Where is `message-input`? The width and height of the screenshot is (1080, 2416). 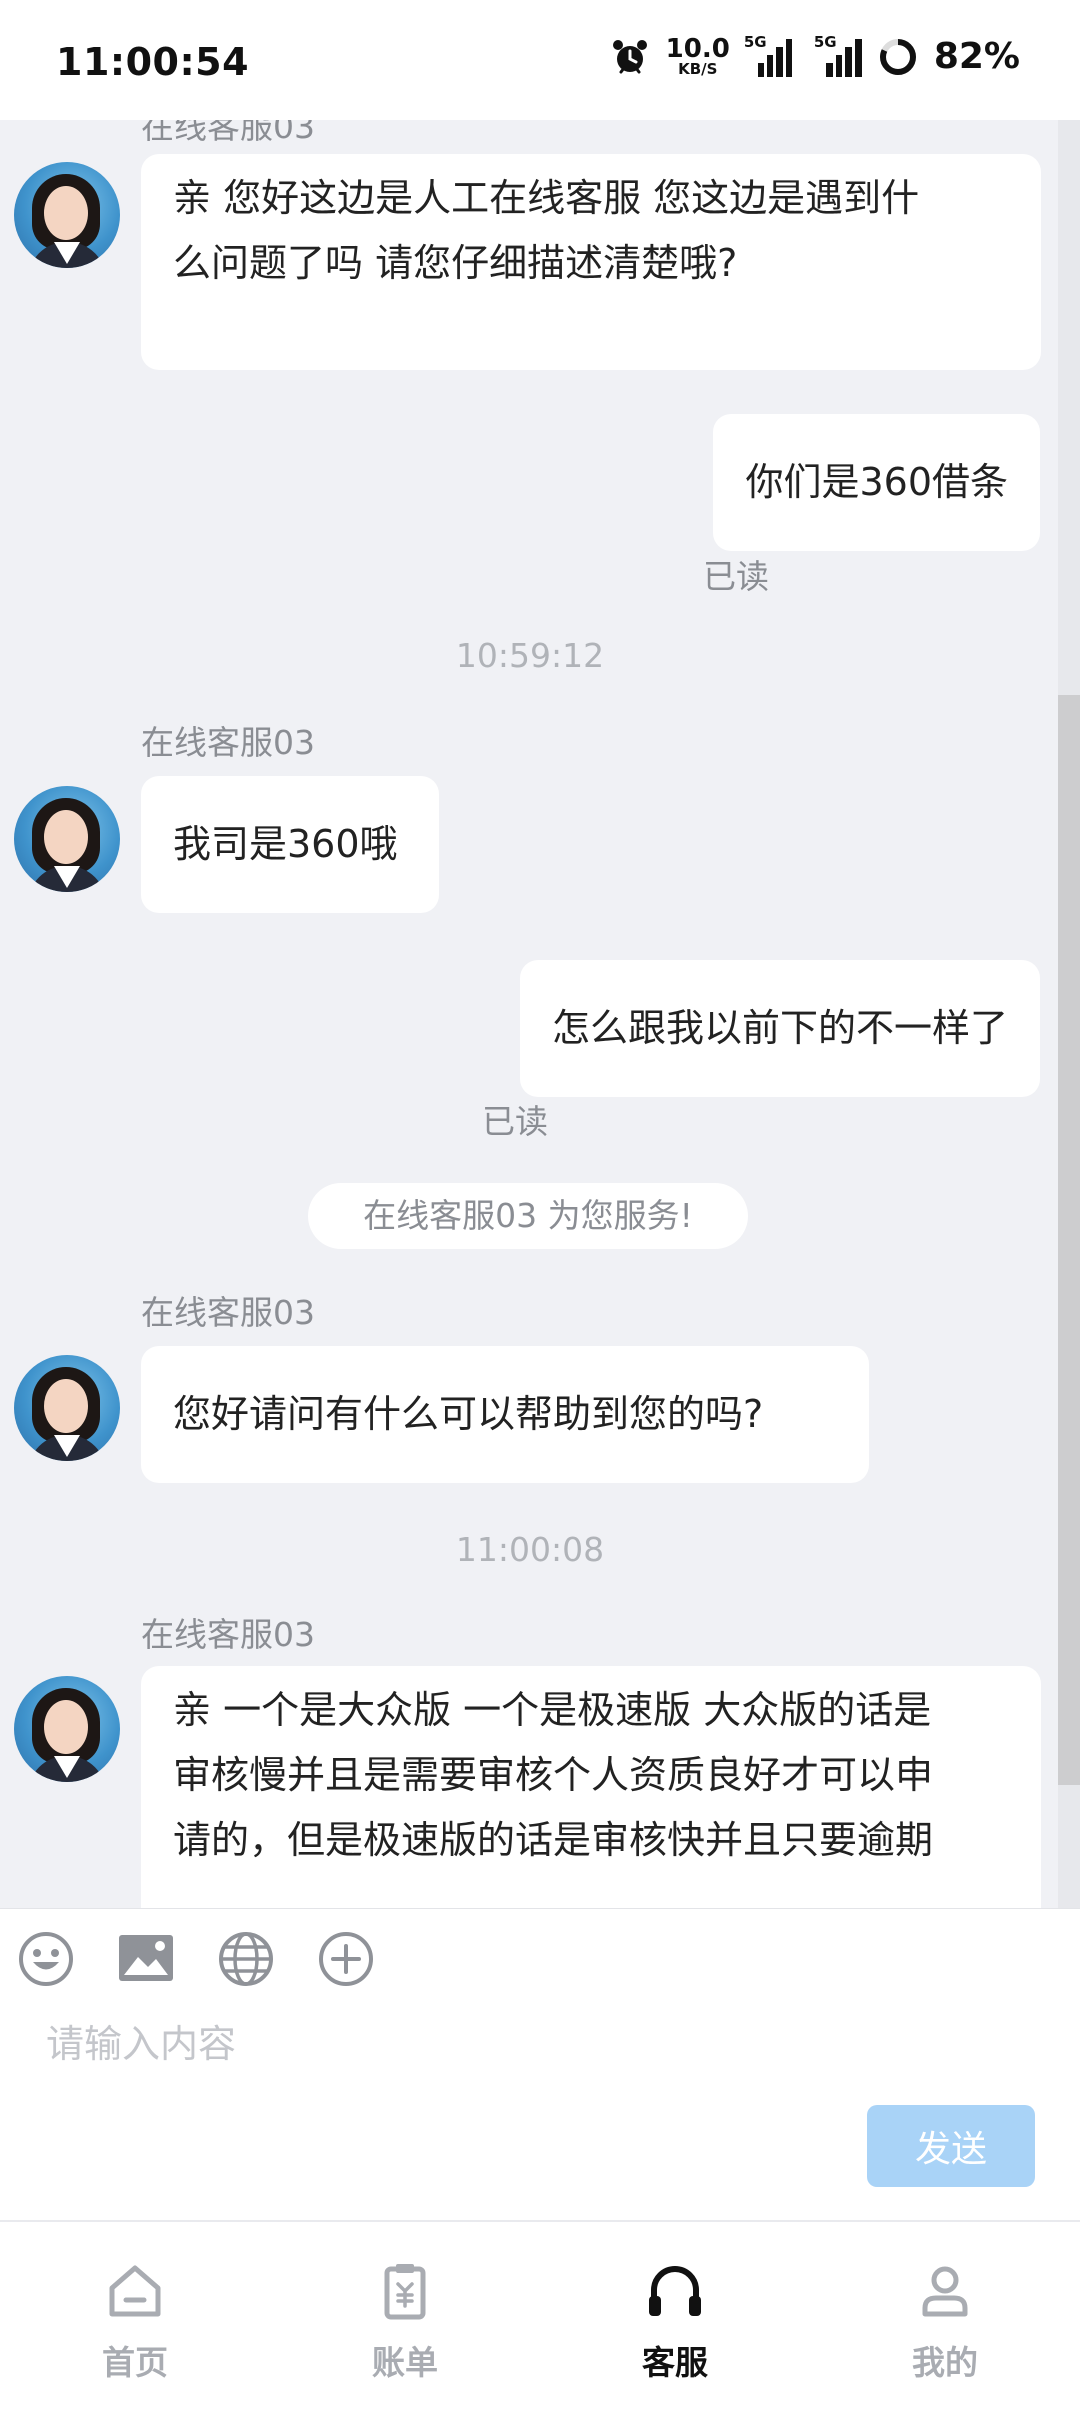
message-input is located at coordinates (536, 2044).